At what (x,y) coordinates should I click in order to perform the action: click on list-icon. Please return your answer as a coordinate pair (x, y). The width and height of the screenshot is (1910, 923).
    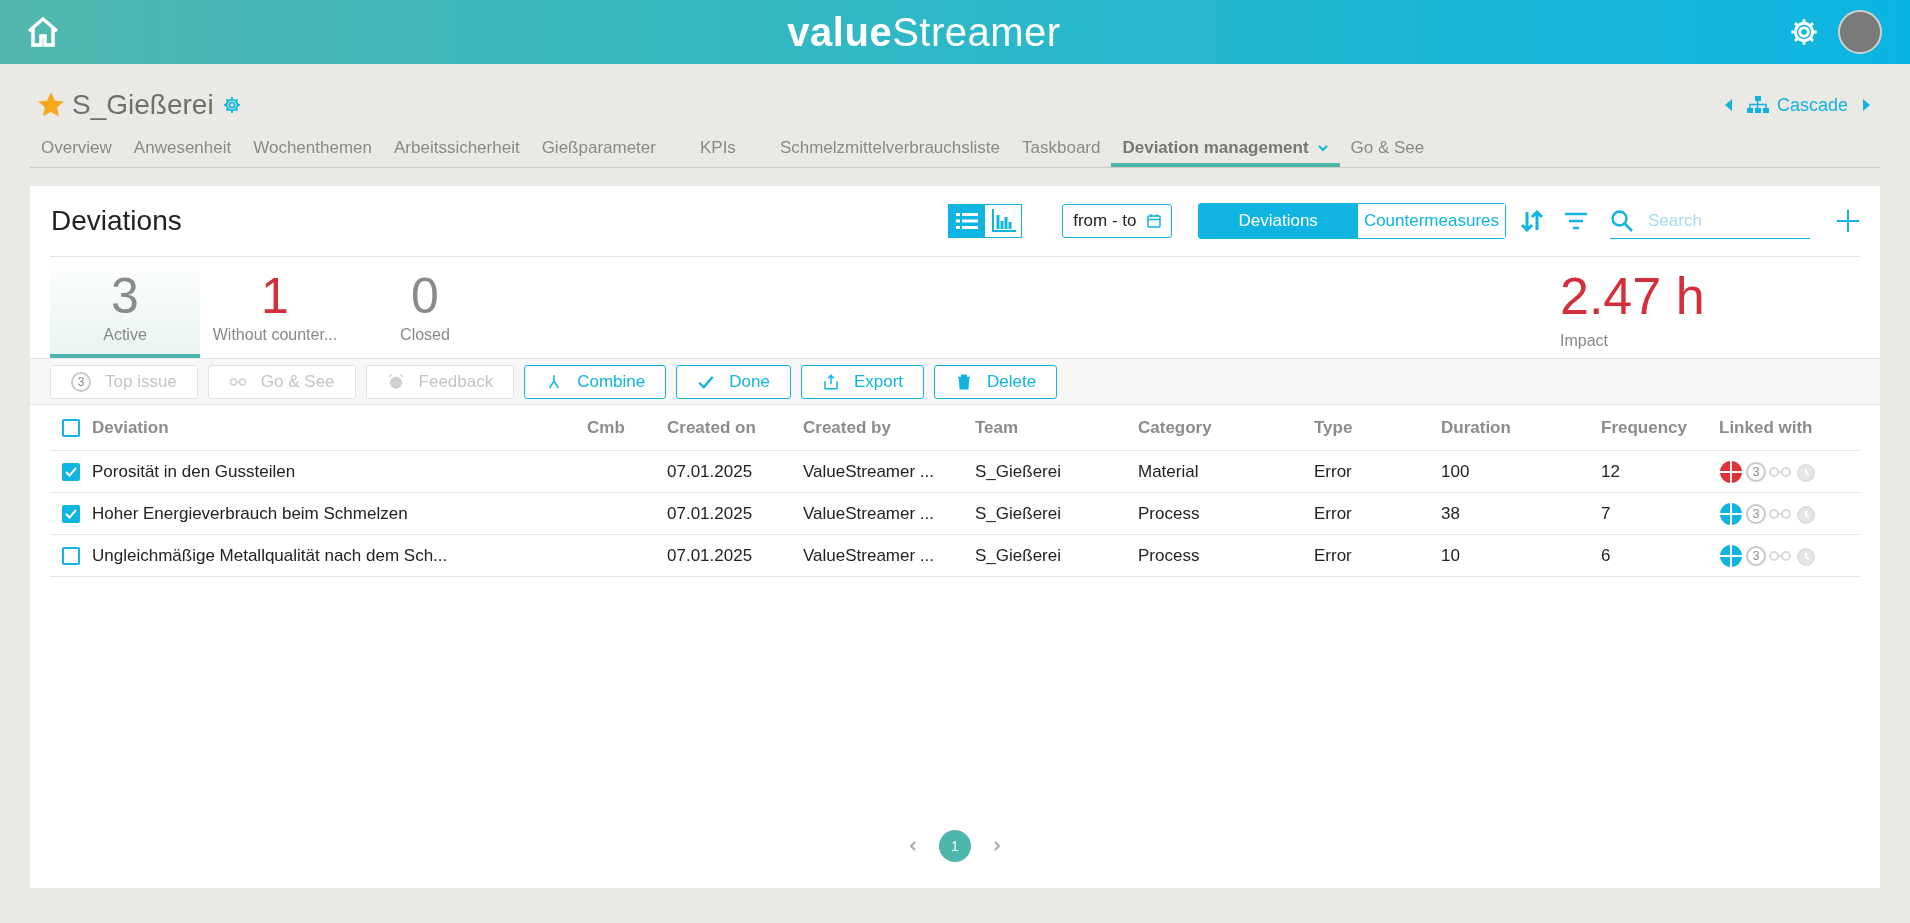
    Looking at the image, I should click on (967, 221).